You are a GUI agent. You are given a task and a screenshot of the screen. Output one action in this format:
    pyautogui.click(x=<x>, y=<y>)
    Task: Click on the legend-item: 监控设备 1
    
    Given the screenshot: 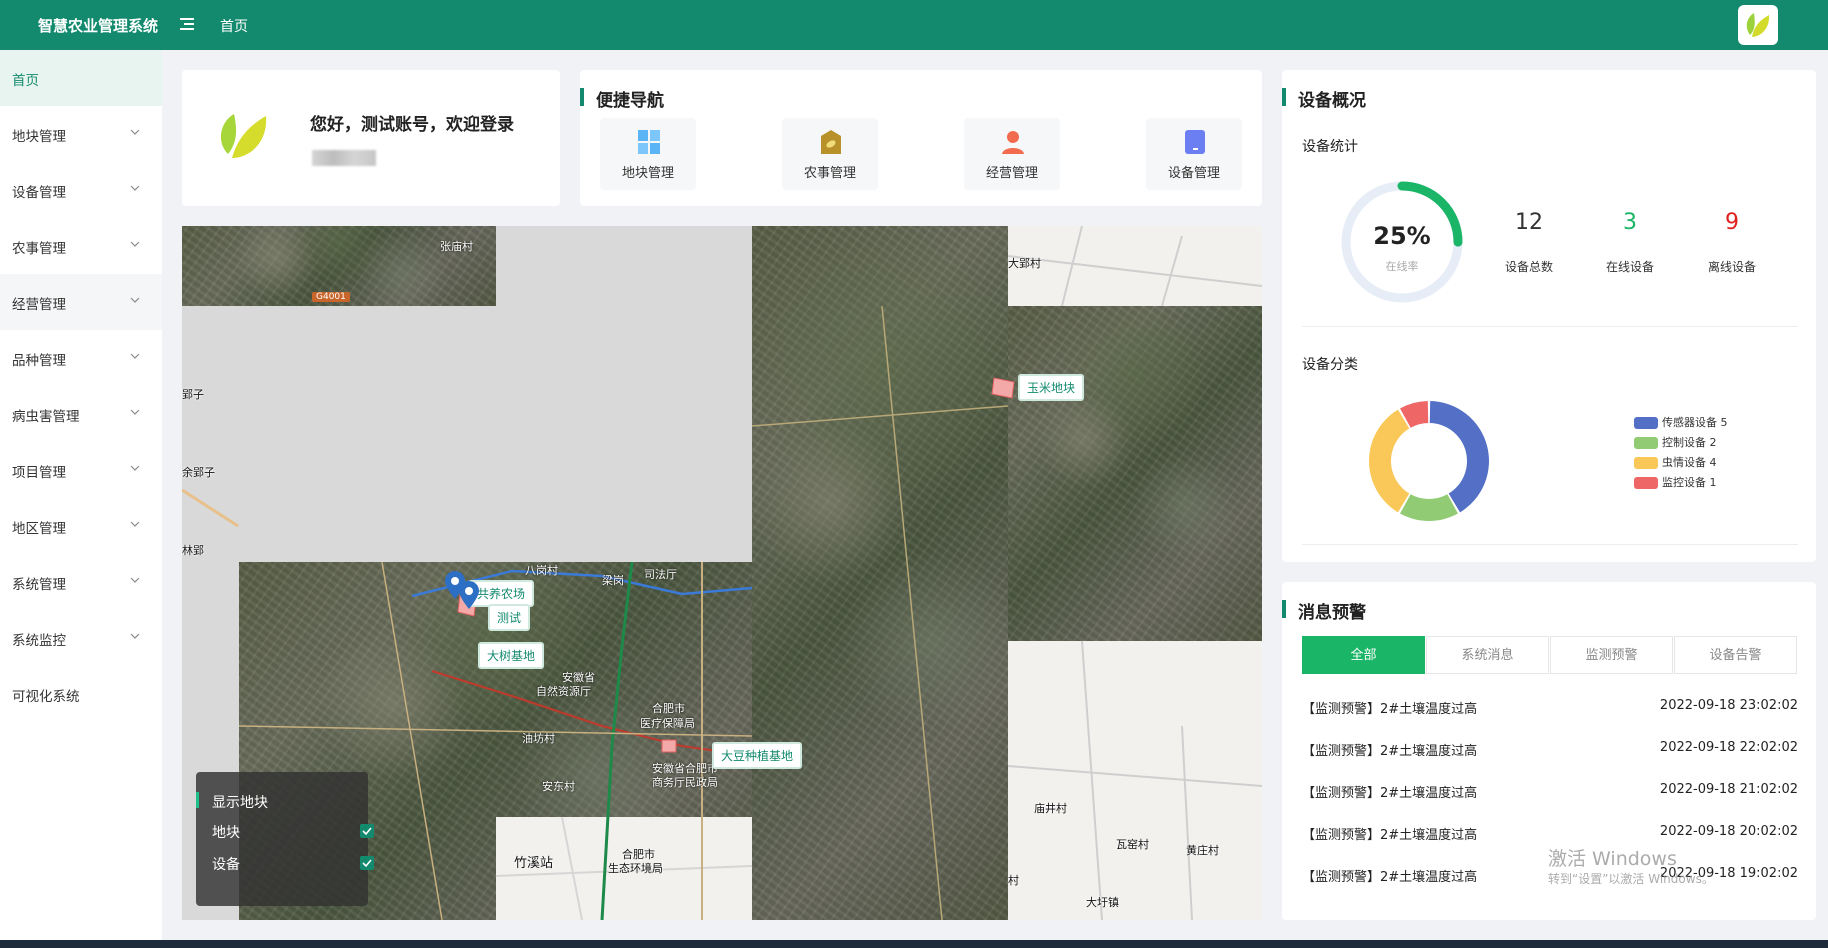 What is the action you would take?
    pyautogui.click(x=1675, y=482)
    